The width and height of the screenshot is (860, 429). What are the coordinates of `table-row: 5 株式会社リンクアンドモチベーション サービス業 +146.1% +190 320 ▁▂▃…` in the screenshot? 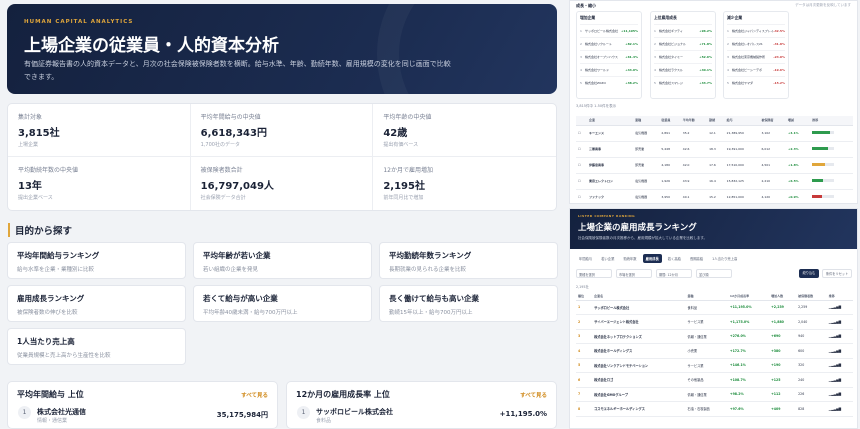 It's located at (714, 365).